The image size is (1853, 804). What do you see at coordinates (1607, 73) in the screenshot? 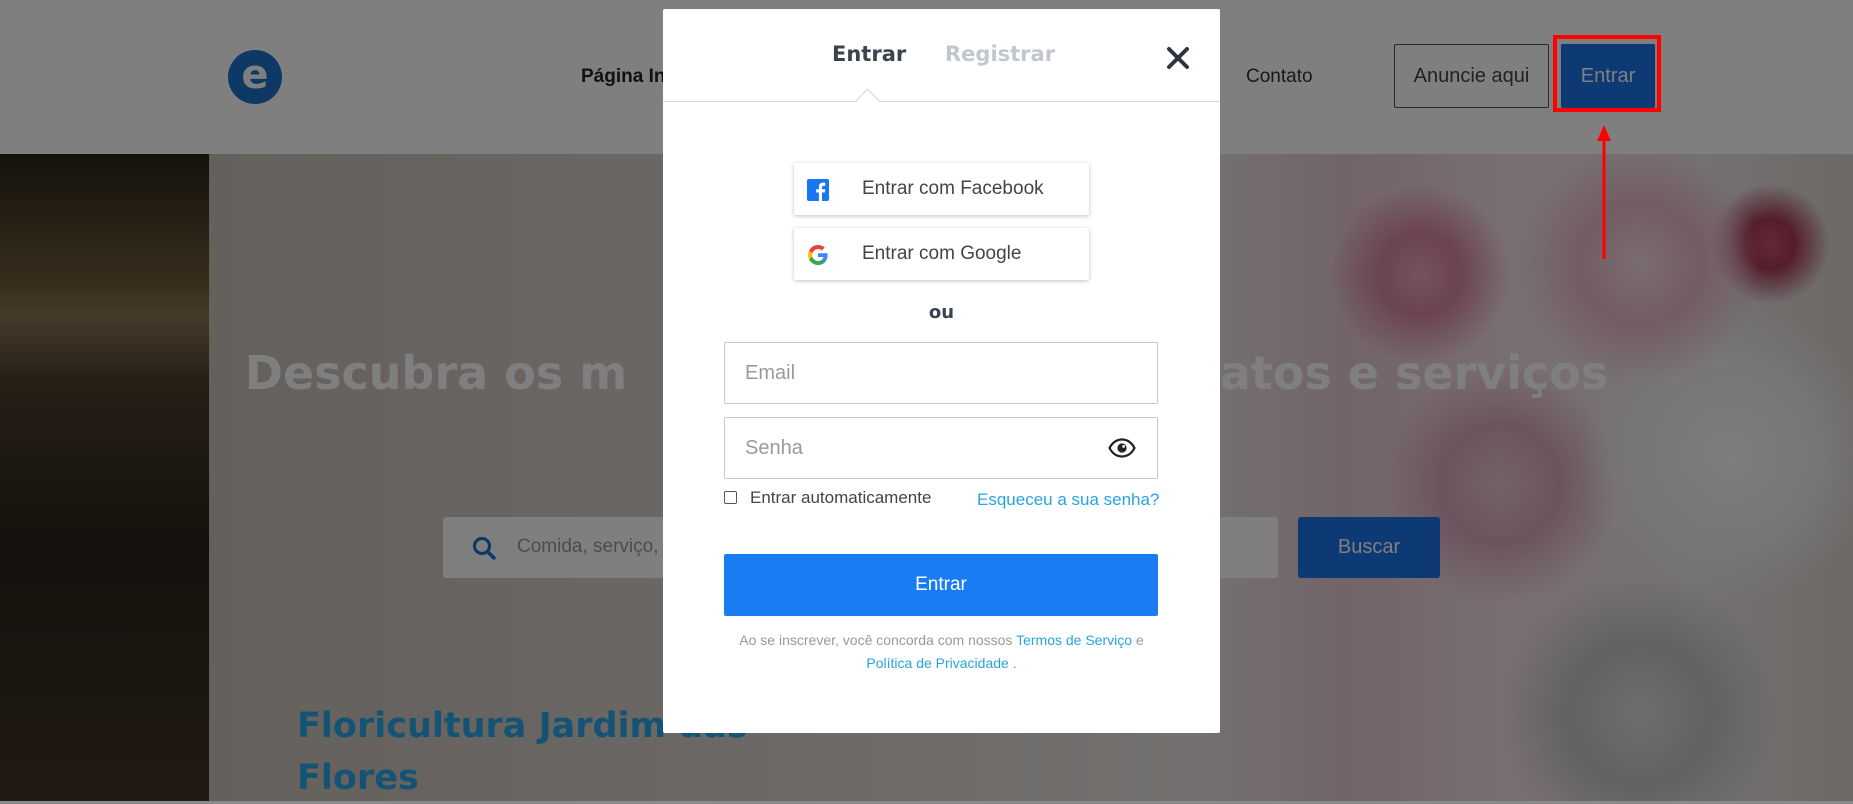
I see `highlight-annotation` at bounding box center [1607, 73].